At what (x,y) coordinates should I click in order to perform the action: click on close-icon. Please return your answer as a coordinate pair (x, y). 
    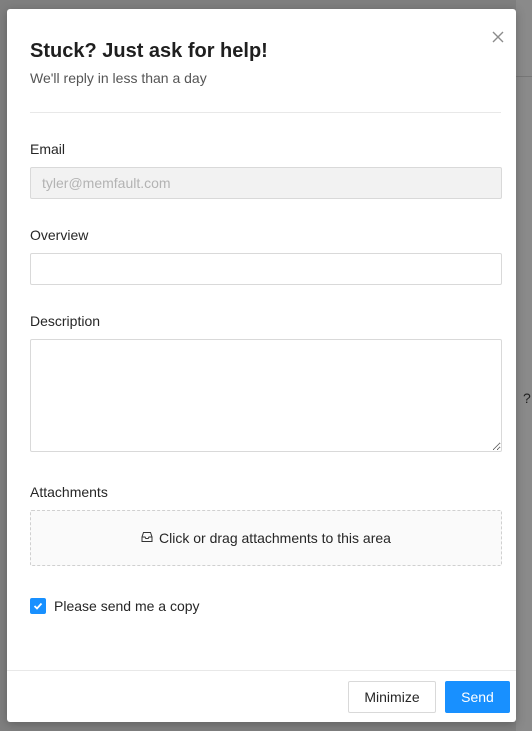
    Looking at the image, I should click on (498, 37).